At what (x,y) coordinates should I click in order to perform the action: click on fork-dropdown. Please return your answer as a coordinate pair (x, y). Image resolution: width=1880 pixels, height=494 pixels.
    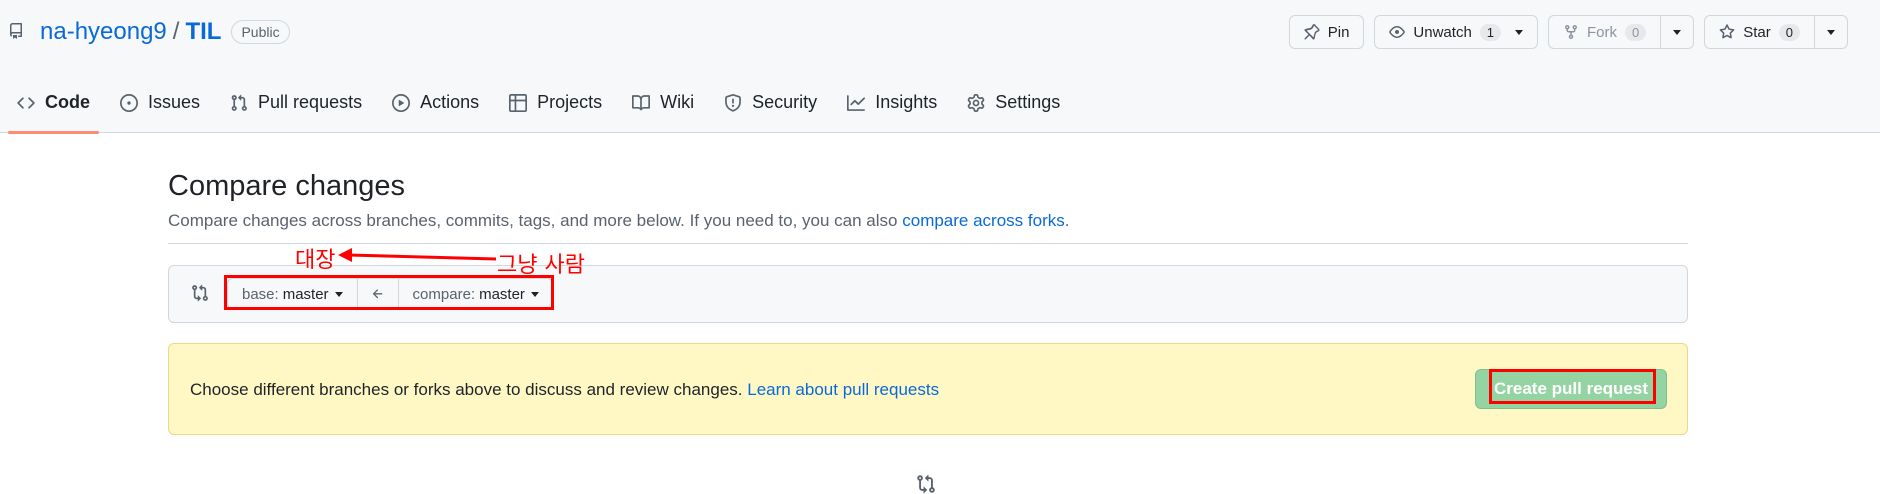
    Looking at the image, I should click on (1676, 32).